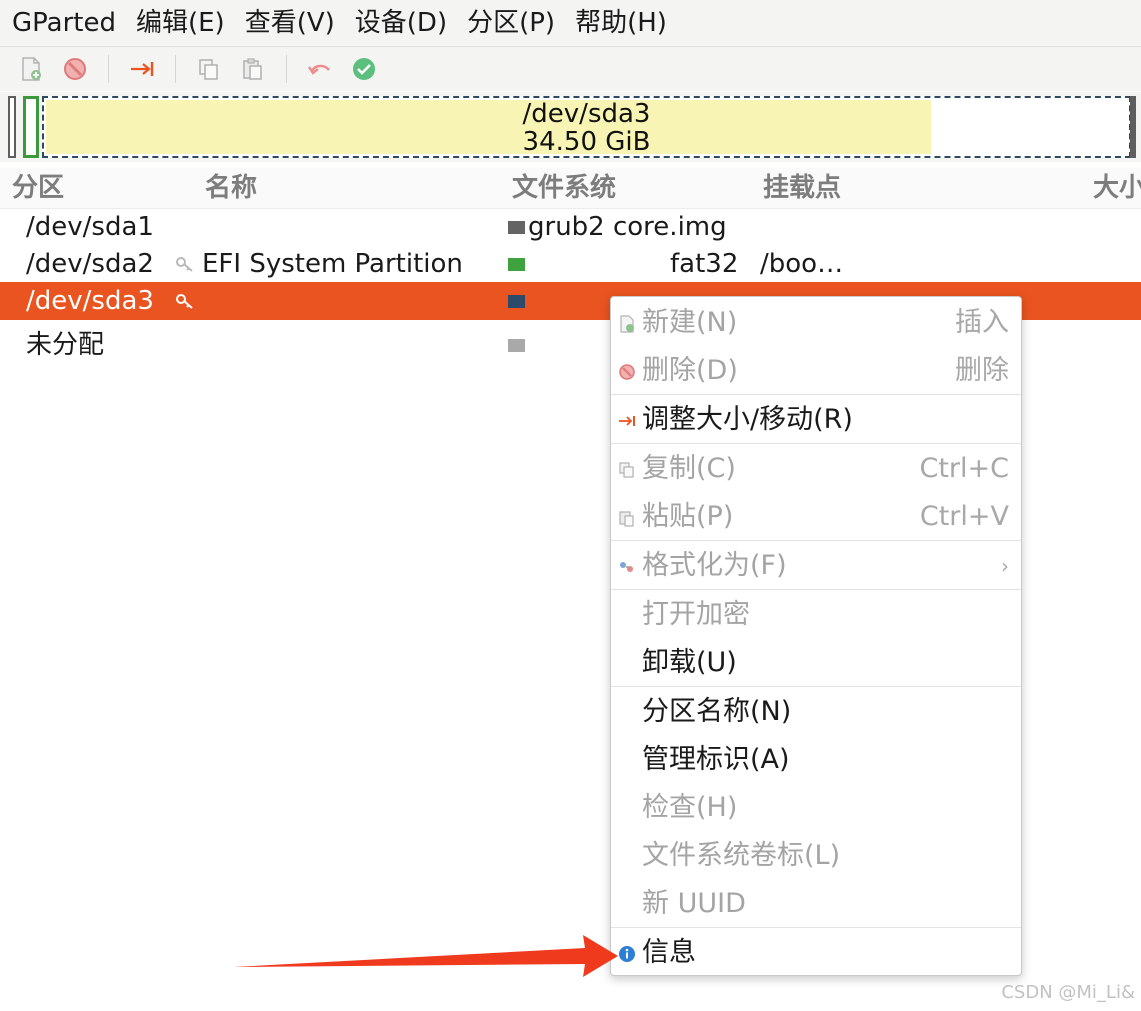 Image resolution: width=1141 pixels, height=1011 pixels. Describe the element at coordinates (425, 956) in the screenshot. I see `annotation-arrow` at that location.